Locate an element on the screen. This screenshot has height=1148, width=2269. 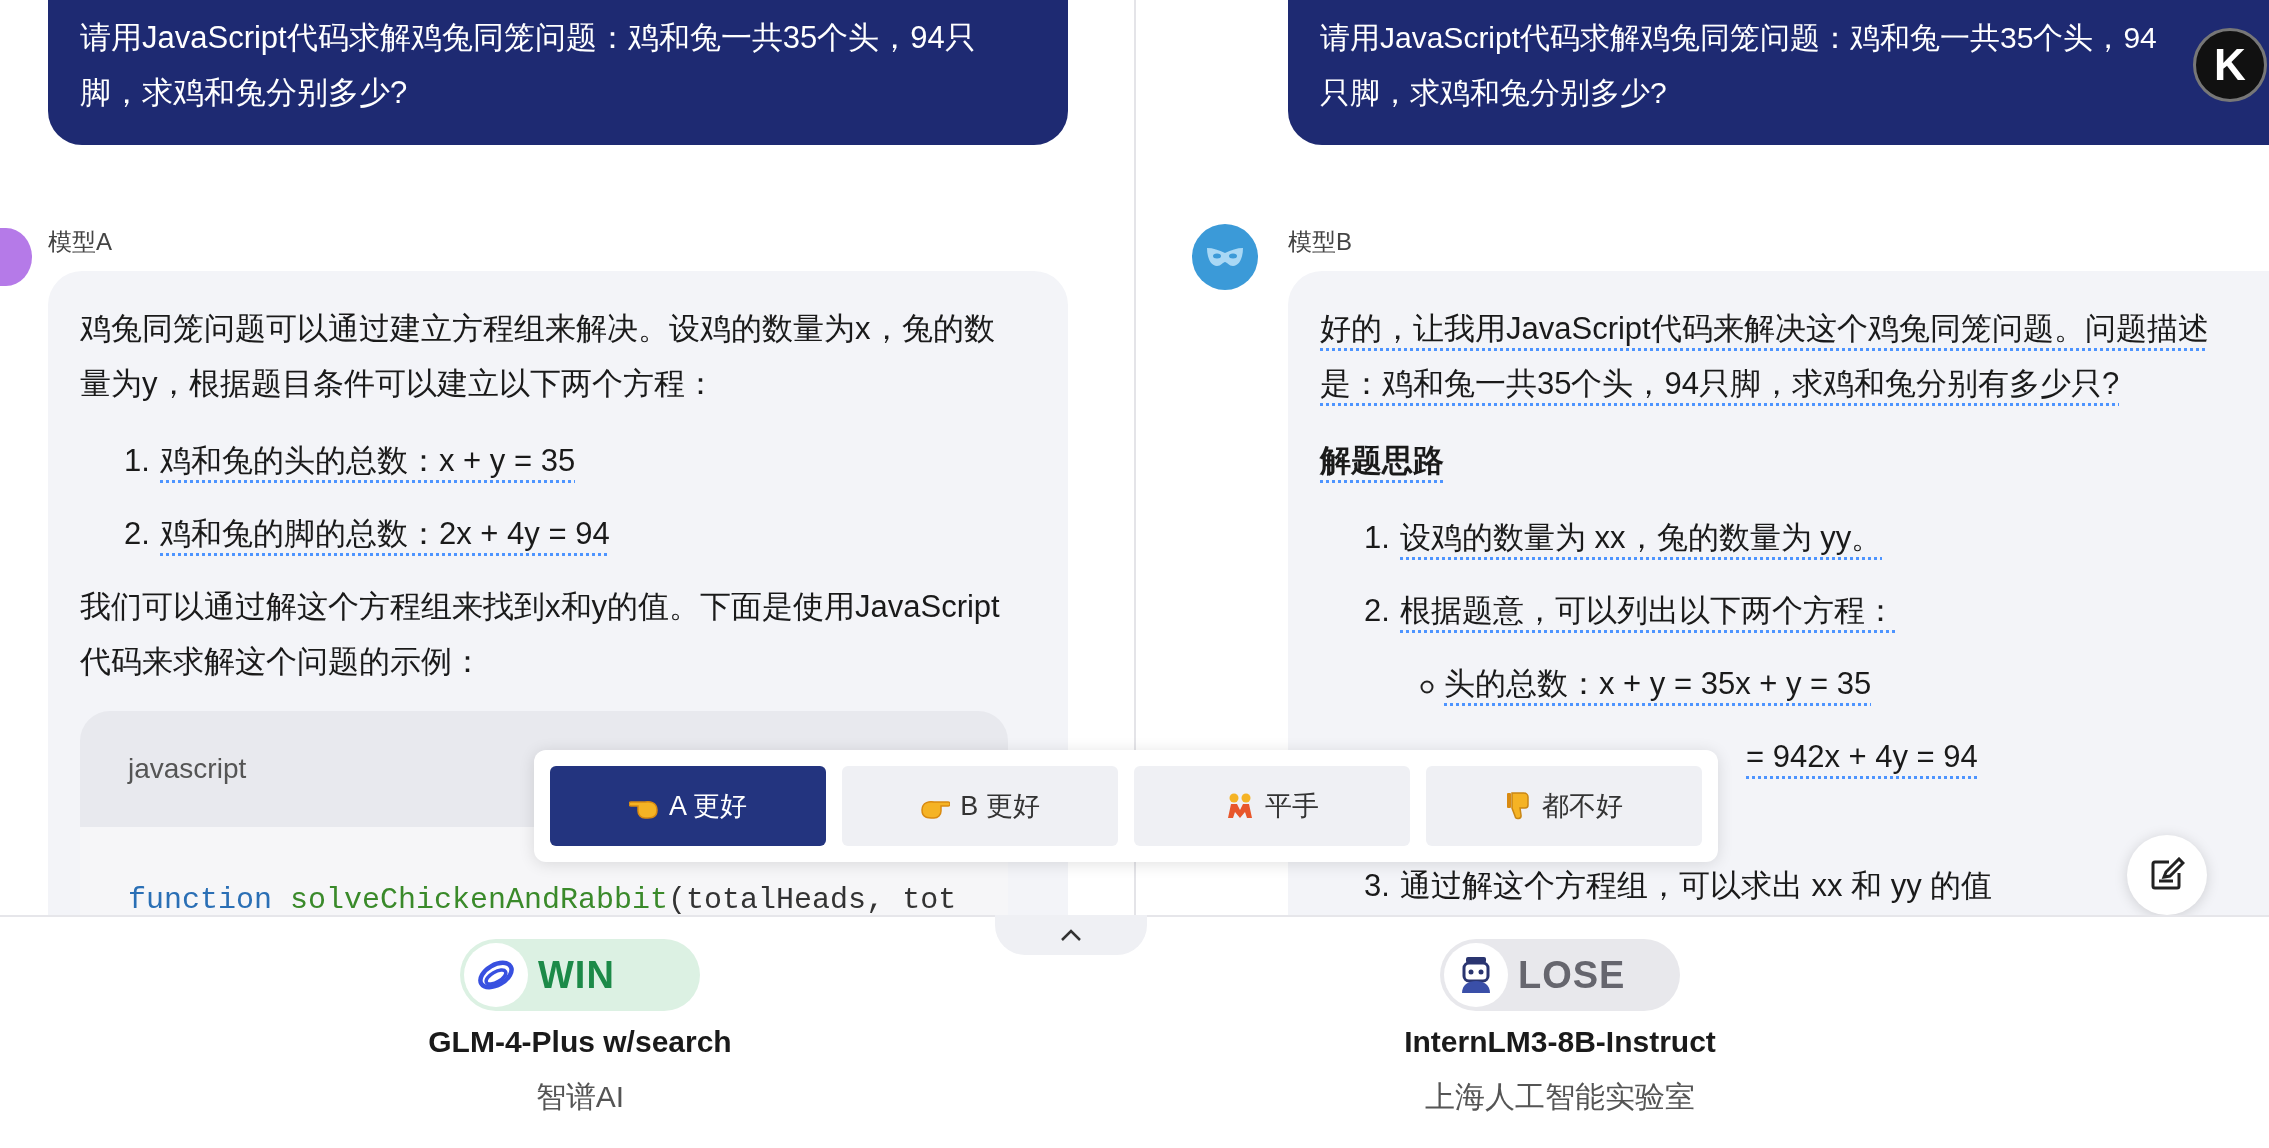
model-name: InternLM3-8B-Instruct is located at coordinates (1560, 1042).